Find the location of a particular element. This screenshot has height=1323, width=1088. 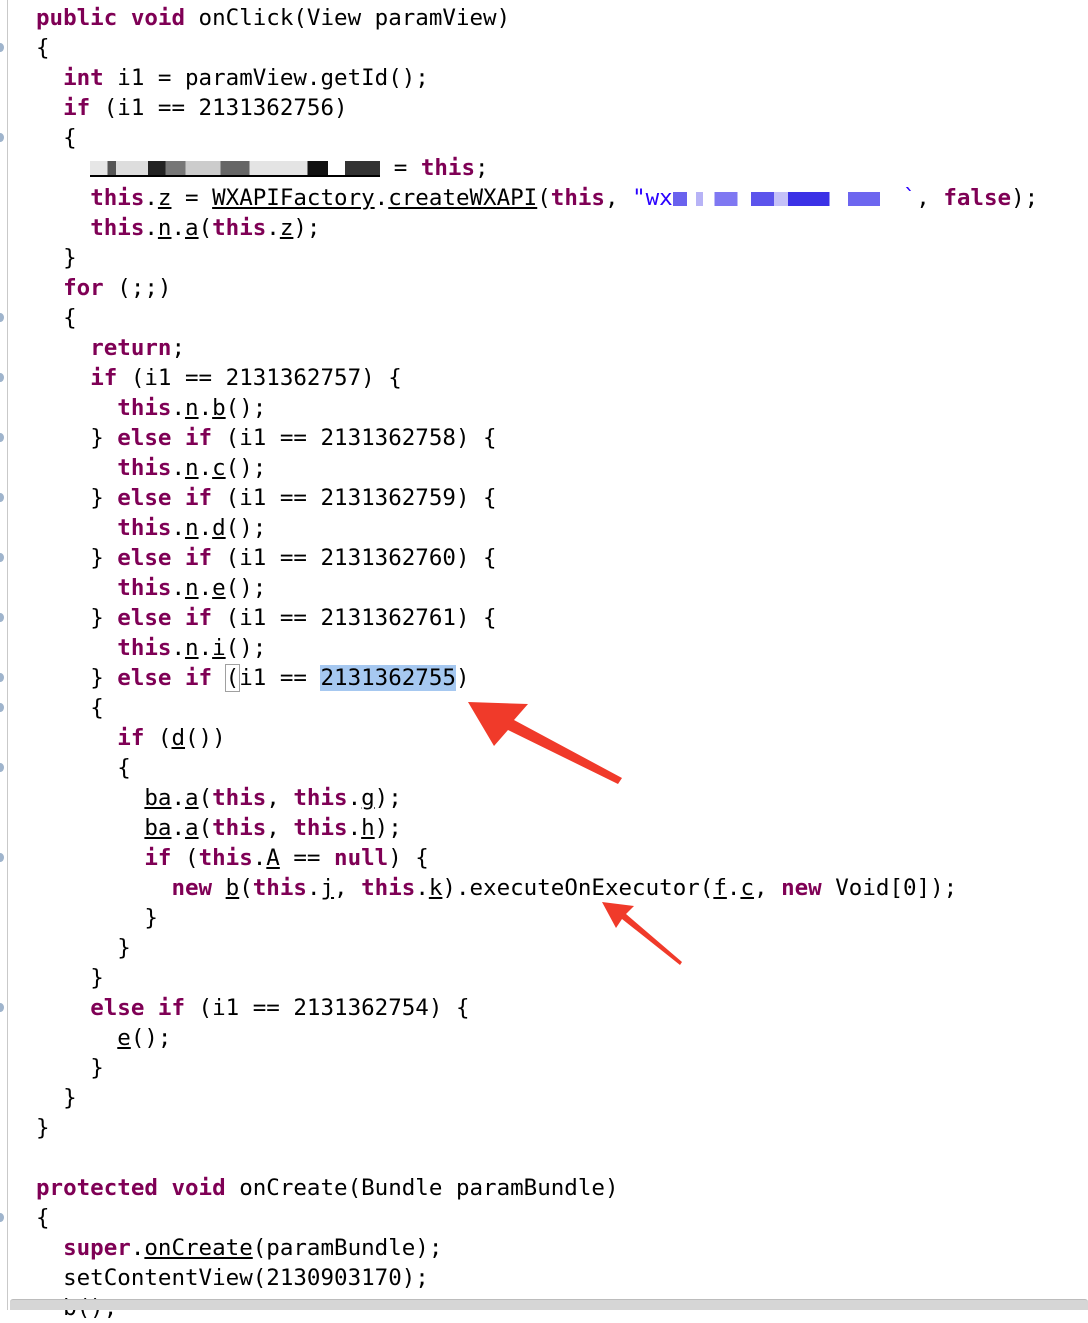

code-line: } else if (i1 == 2131362758) { is located at coordinates (537, 438).